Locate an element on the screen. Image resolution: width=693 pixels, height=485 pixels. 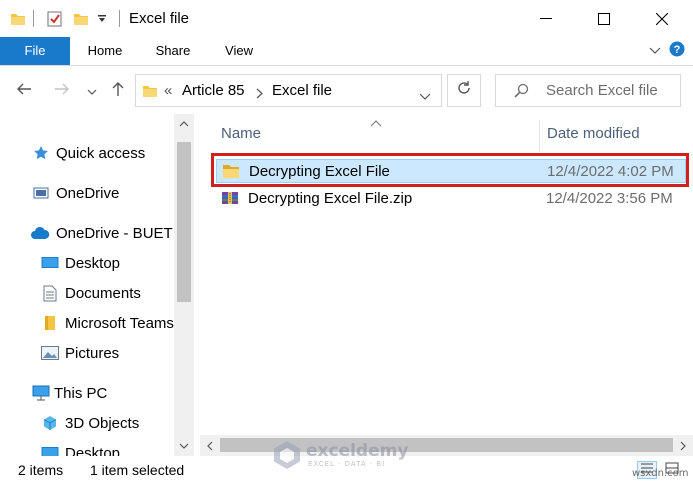
sidebar-item-onedrive-buet: OneDrive - BUET is located at coordinates (101, 233).